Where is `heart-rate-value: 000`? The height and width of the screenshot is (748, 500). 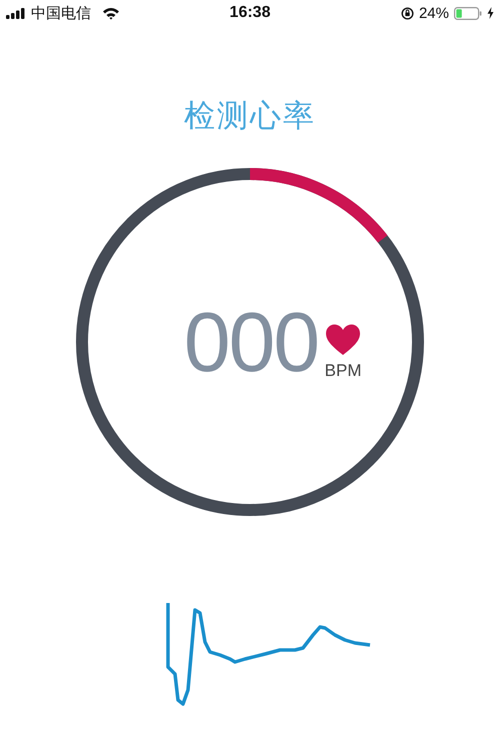 heart-rate-value: 000 is located at coordinates (251, 342).